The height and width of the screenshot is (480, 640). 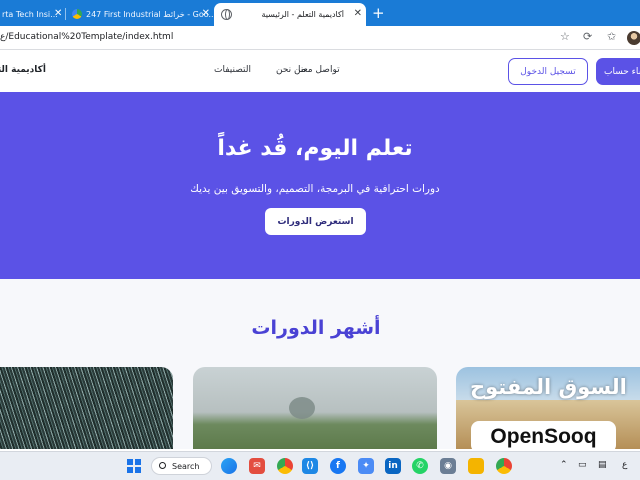 What do you see at coordinates (366, 466) in the screenshot?
I see `maps-icon: ✦` at bounding box center [366, 466].